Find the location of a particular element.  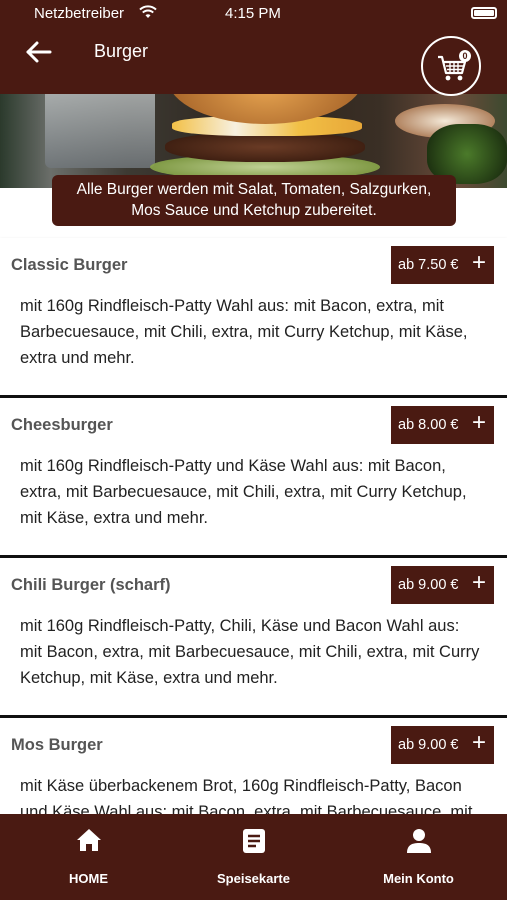

price-label: ab 8.00 € is located at coordinates (428, 425).